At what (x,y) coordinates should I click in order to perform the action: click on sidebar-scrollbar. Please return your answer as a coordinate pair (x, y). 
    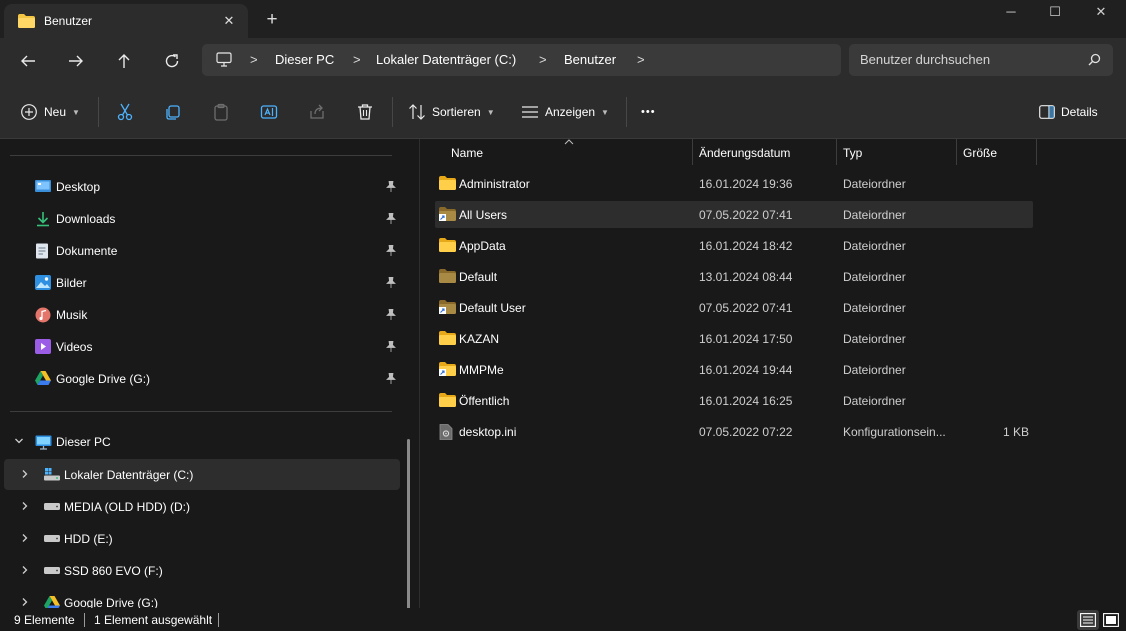
    Looking at the image, I should click on (408, 535).